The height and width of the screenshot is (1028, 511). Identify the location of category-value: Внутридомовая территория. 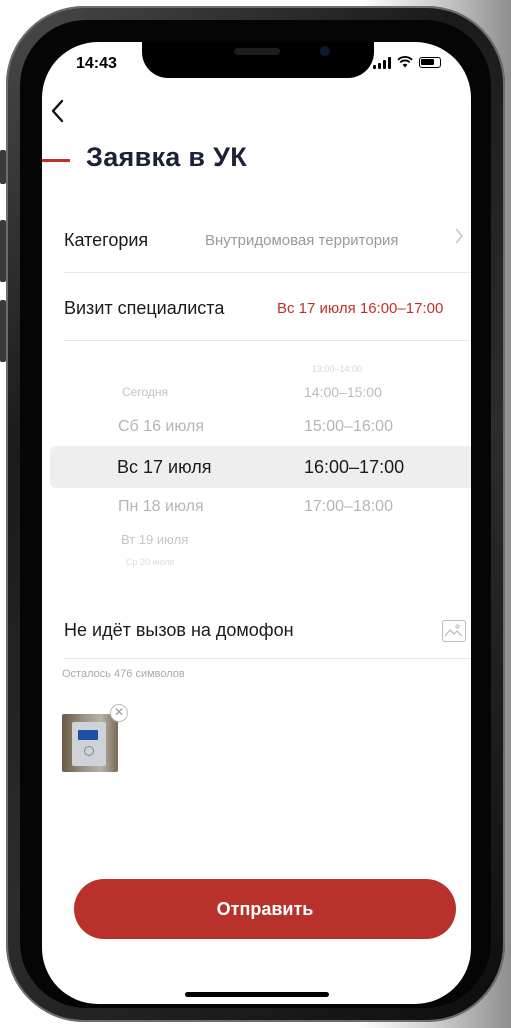
(302, 240).